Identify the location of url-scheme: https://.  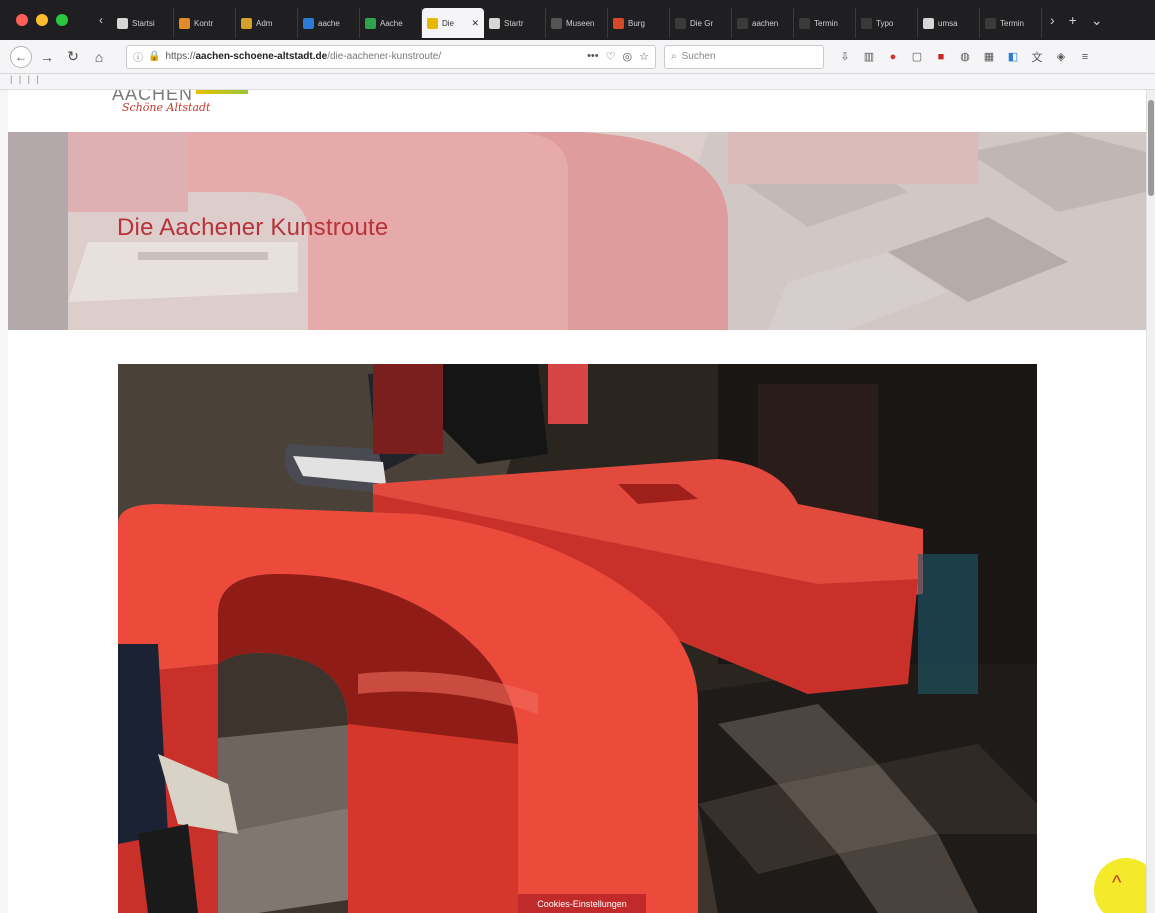
(180, 56).